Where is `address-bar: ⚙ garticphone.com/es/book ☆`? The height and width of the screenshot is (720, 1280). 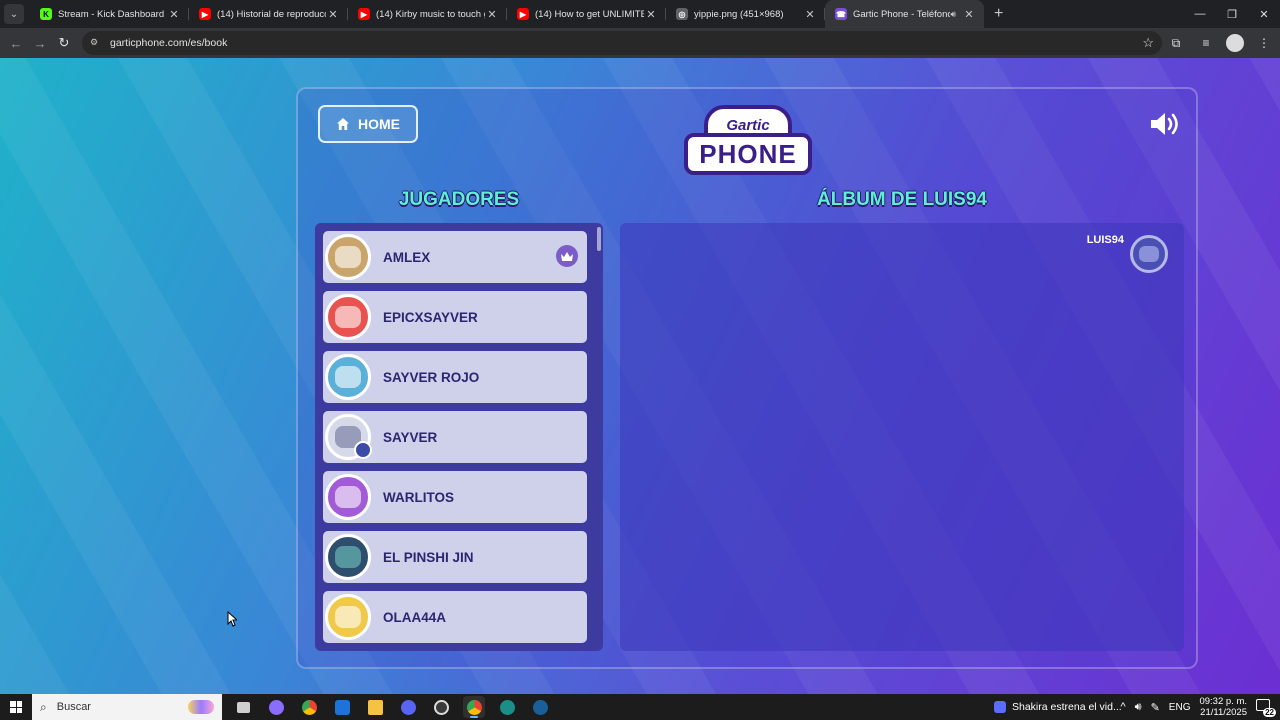
address-bar: ⚙ garticphone.com/es/book ☆ is located at coordinates (622, 43).